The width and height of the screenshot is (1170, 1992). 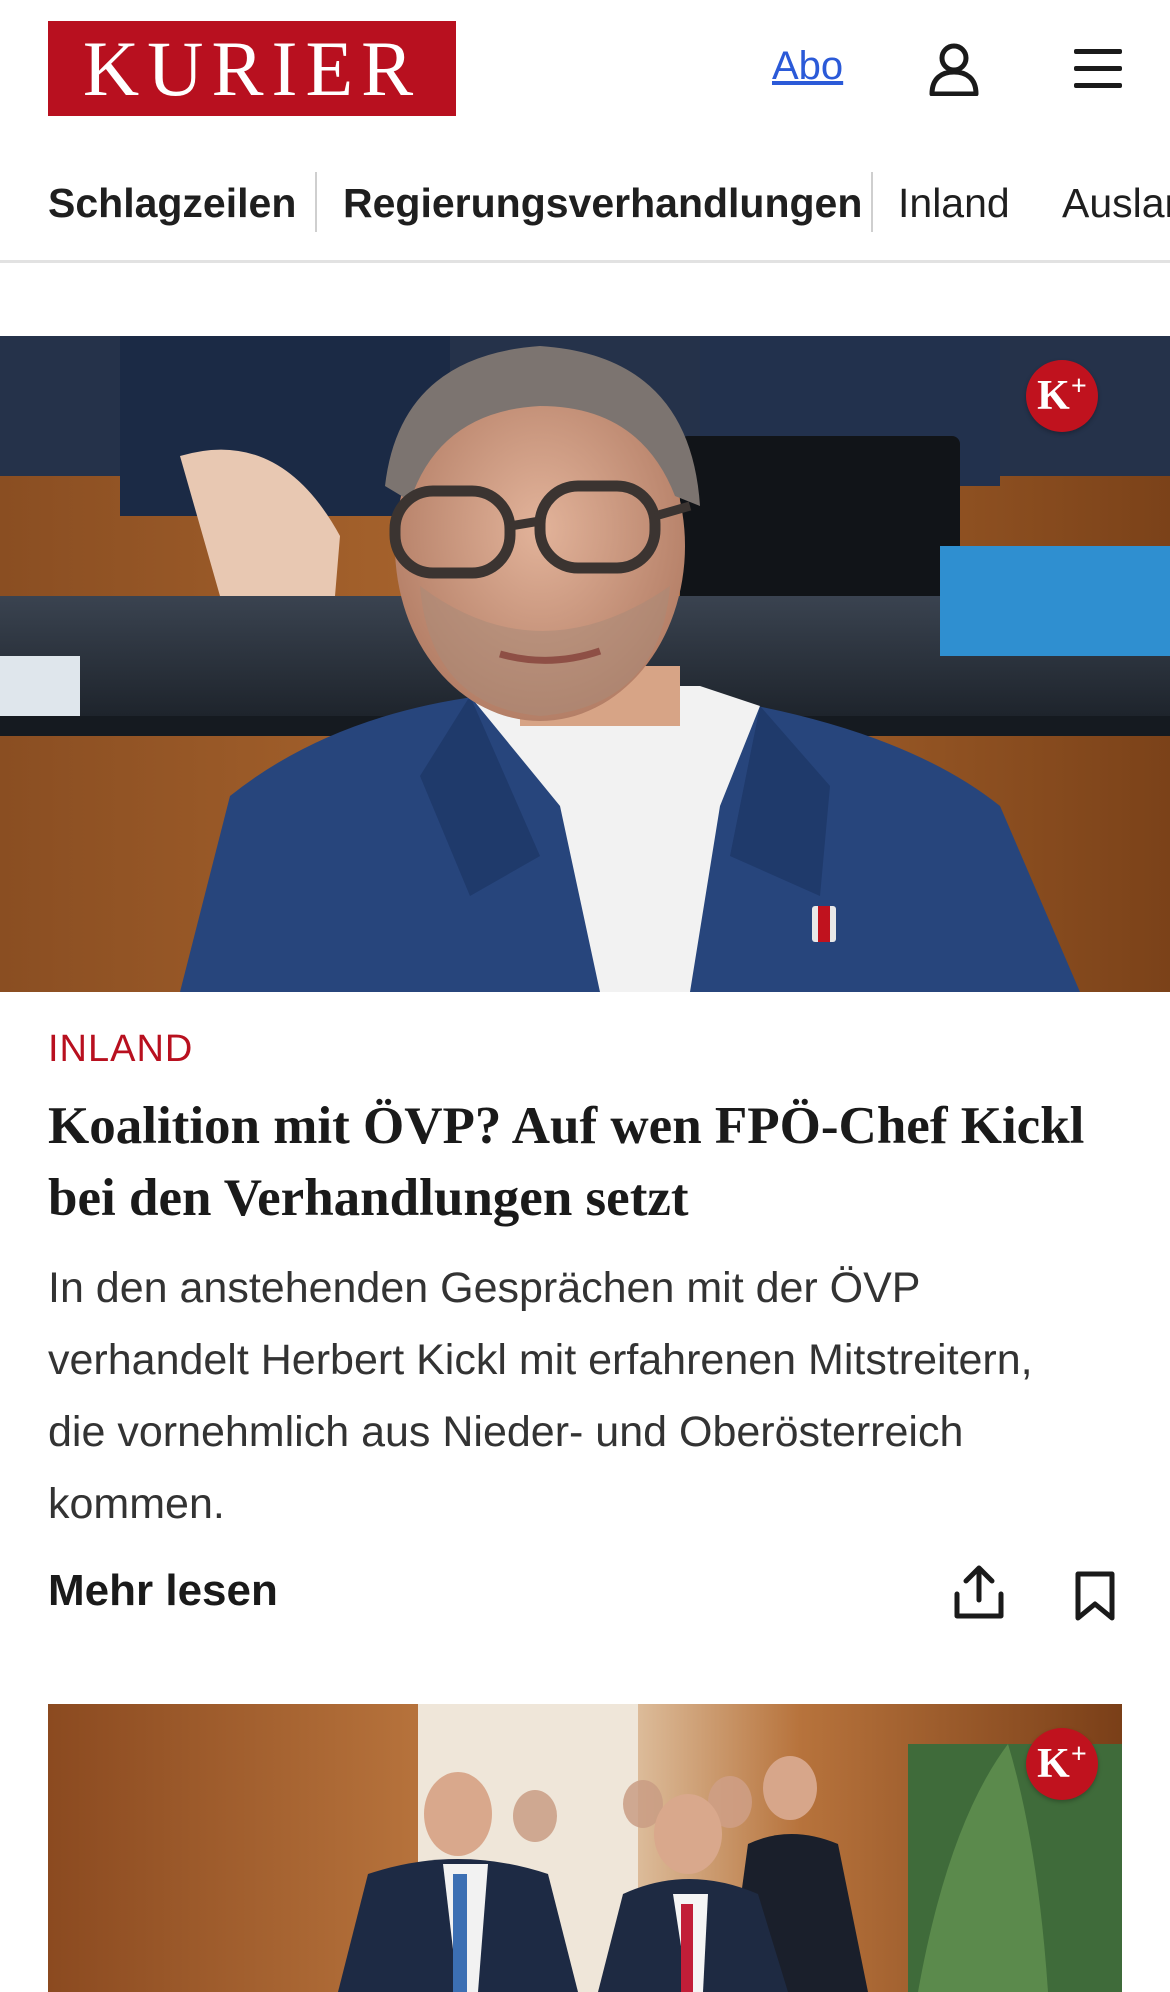 I want to click on article-photo, so click(x=585, y=1848).